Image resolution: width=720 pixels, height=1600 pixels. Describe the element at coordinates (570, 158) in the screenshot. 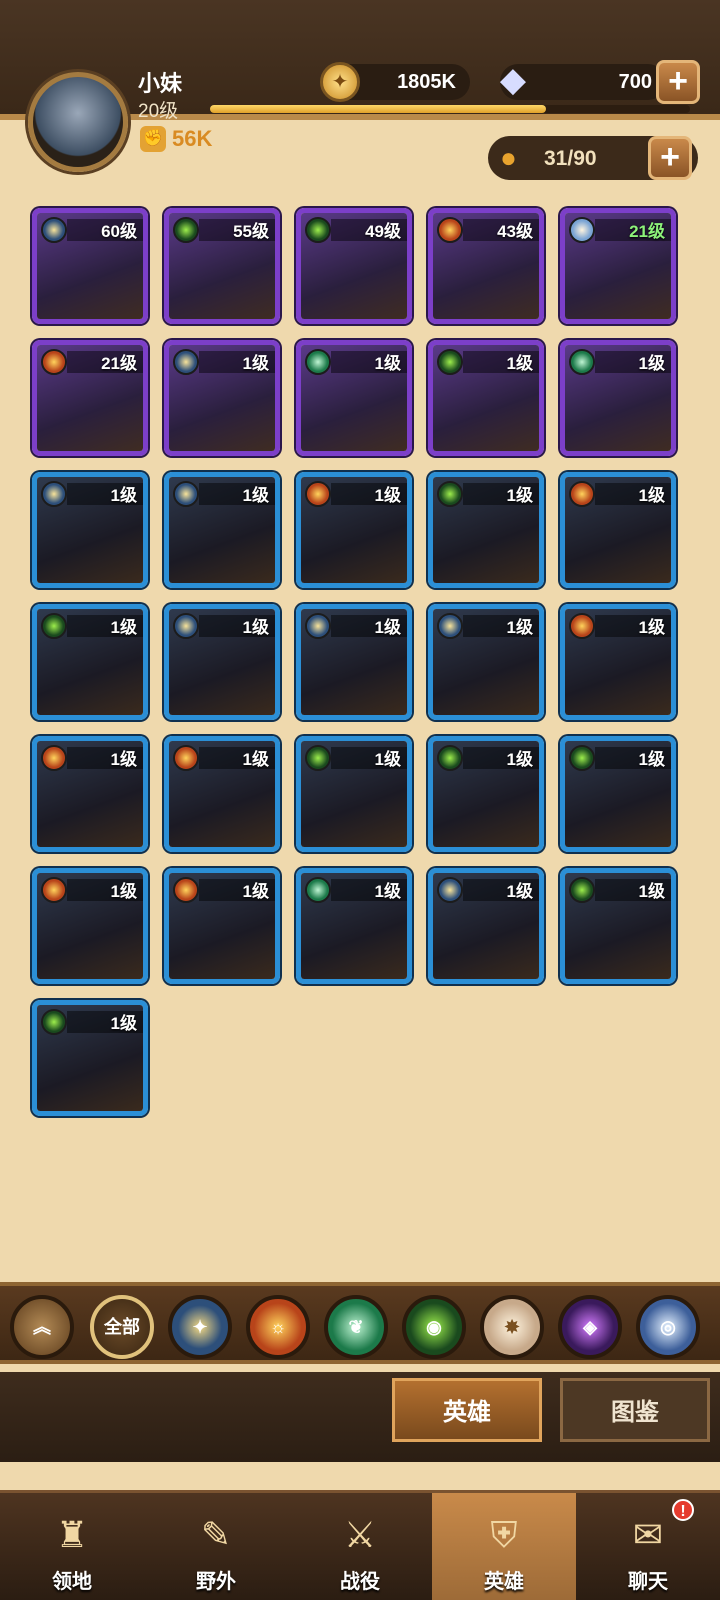

I see `hero-capacity-value: 31/90` at that location.